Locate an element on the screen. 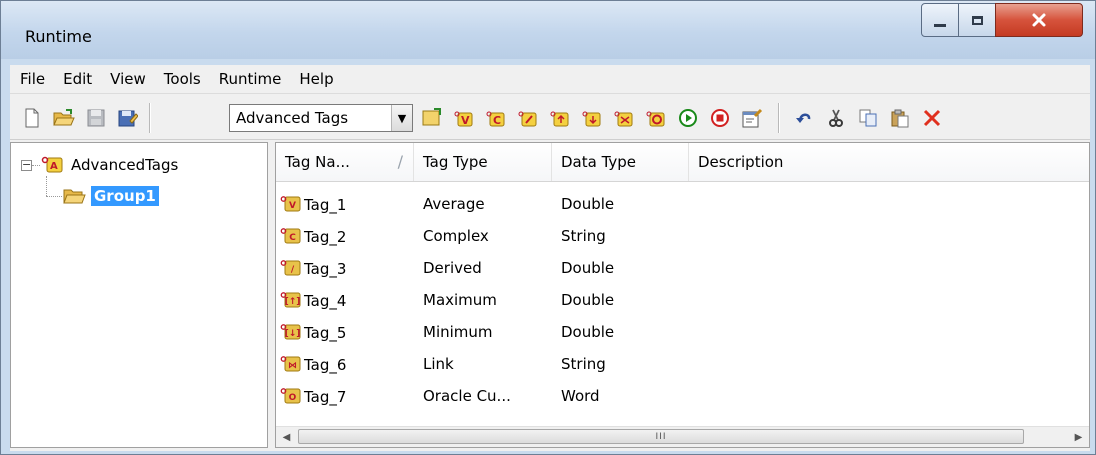 The height and width of the screenshot is (455, 1096). tag-icon: V is located at coordinates (290, 204).